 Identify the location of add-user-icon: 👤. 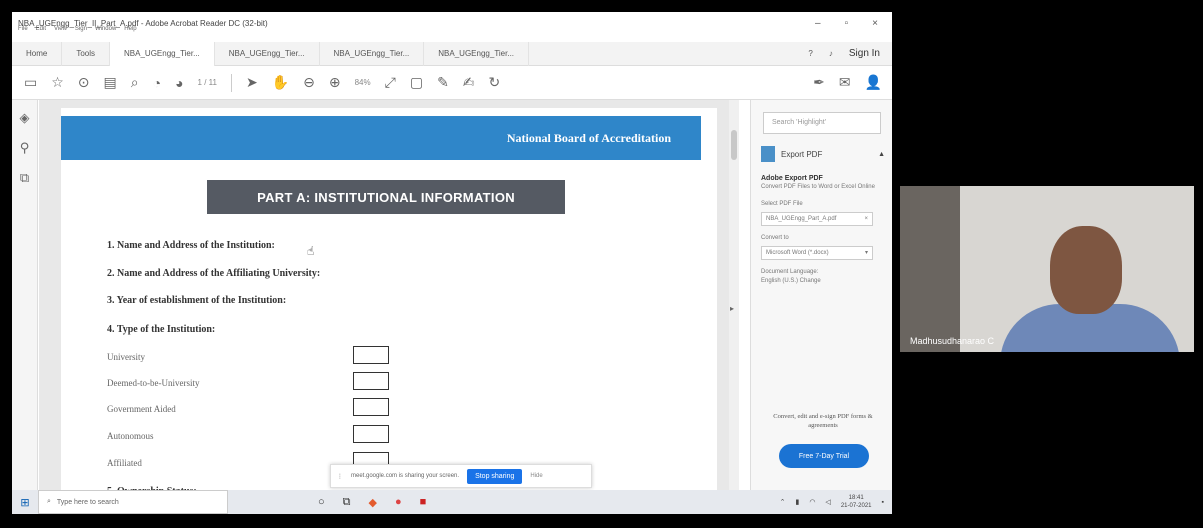
(873, 82).